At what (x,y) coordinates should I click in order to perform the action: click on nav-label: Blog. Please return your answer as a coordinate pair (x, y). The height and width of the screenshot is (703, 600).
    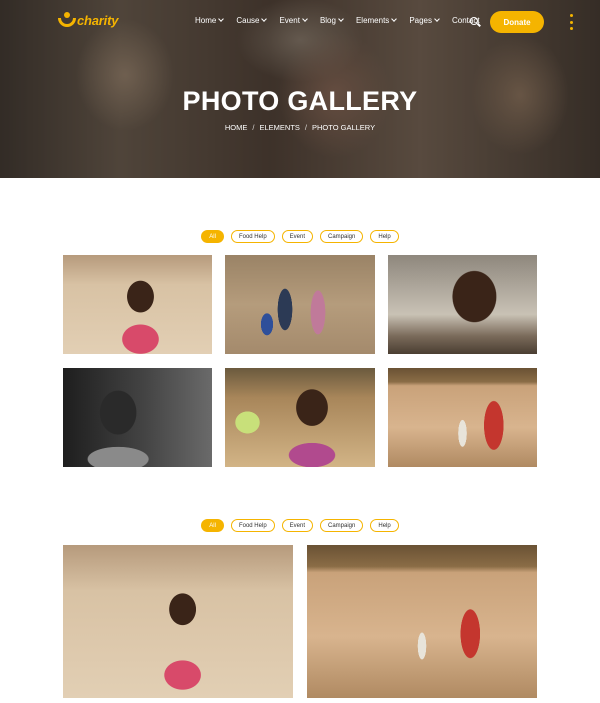
    Looking at the image, I should click on (327, 20).